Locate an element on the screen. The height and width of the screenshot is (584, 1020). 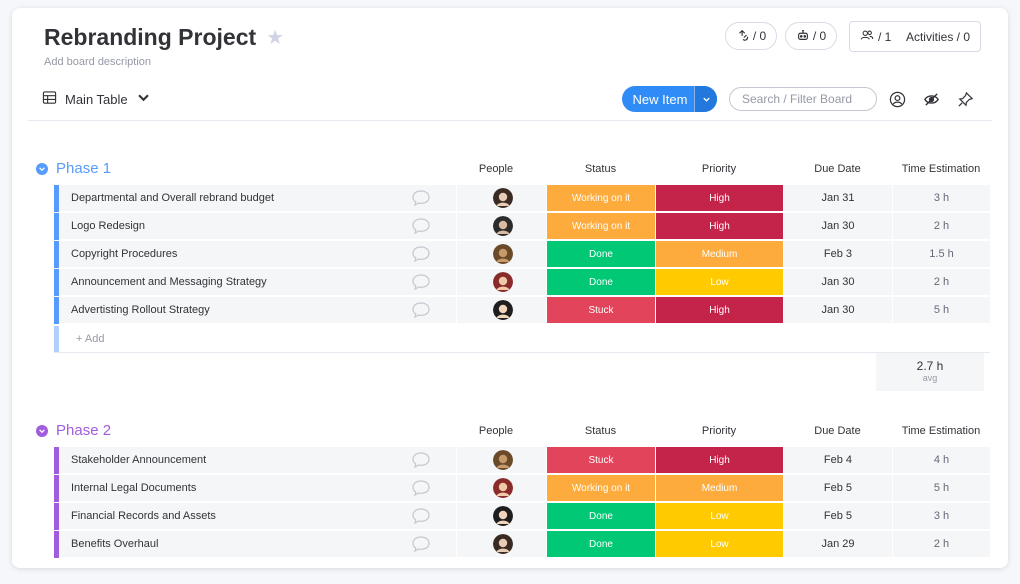
time-estimation: 1.5 h is located at coordinates (941, 254).